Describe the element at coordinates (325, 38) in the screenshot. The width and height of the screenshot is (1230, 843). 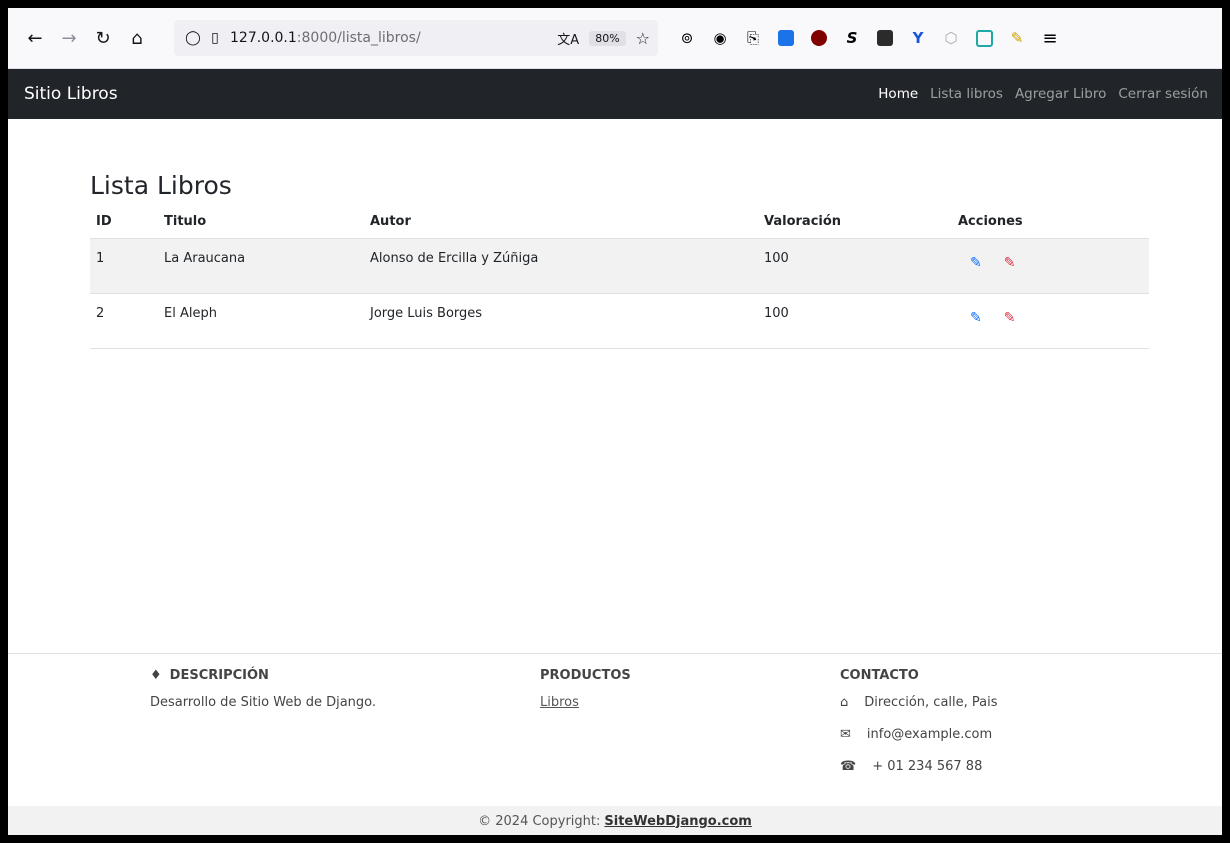
I see `url-text: 127.0.0.1:8000/lista_libros/` at that location.